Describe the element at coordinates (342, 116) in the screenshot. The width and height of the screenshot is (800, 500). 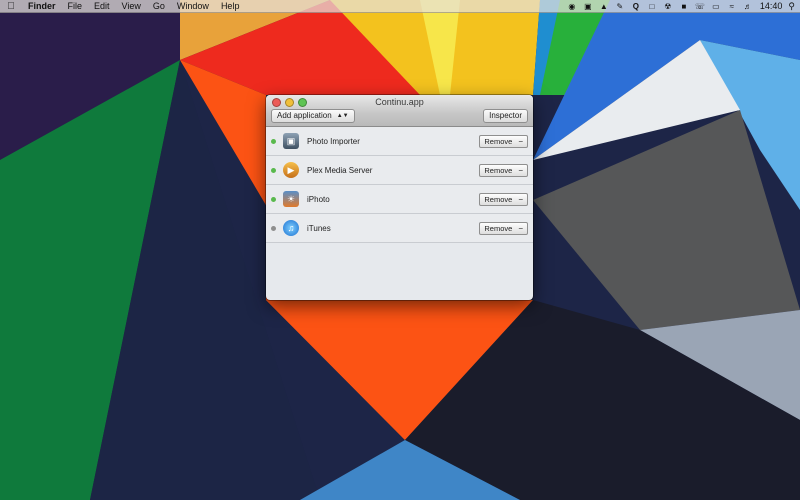
I see `popup-arrows-icon: ▲▼` at that location.